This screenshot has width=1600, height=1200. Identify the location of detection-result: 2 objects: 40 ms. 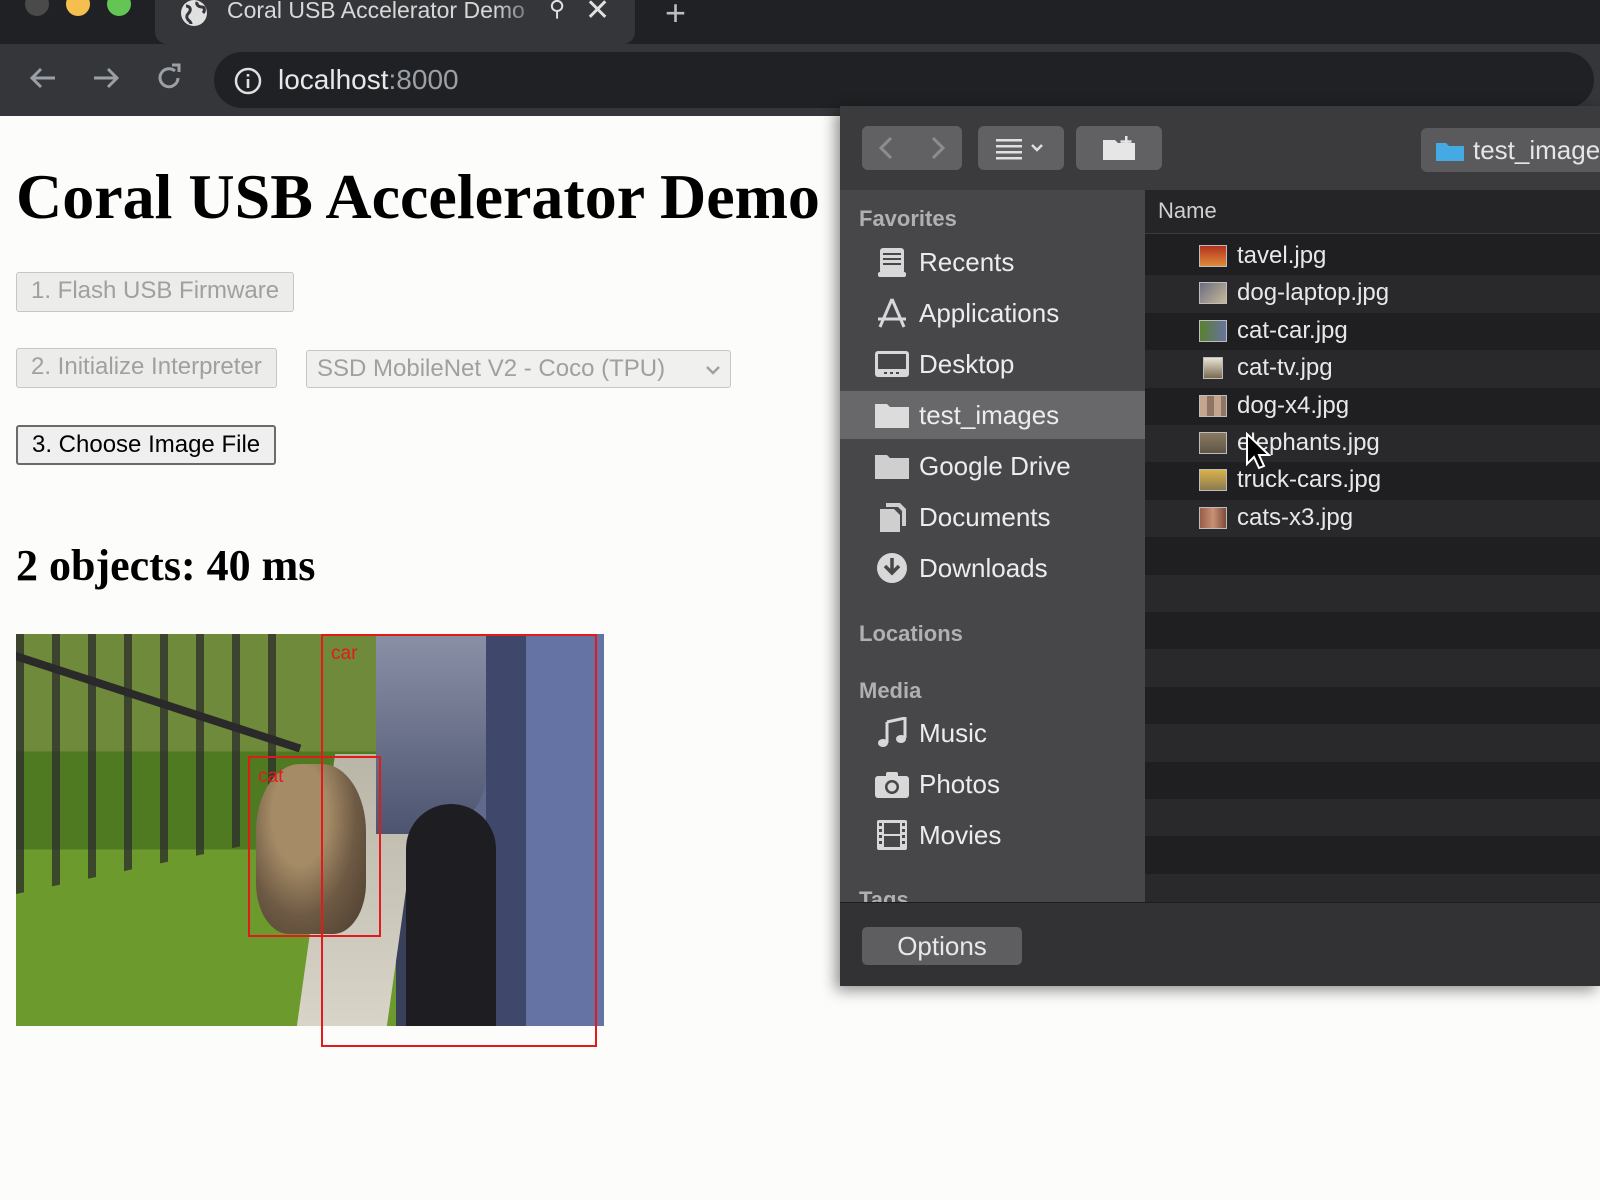
(166, 565).